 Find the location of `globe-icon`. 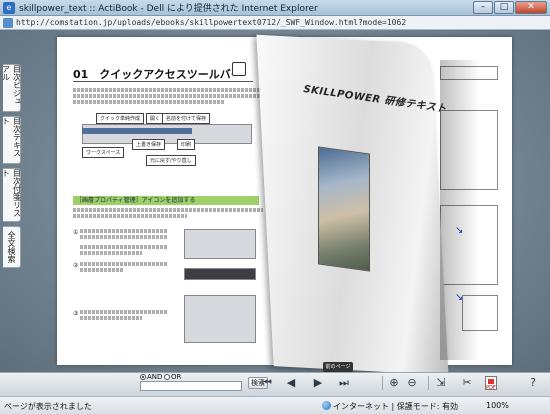

globe-icon is located at coordinates (326, 405).